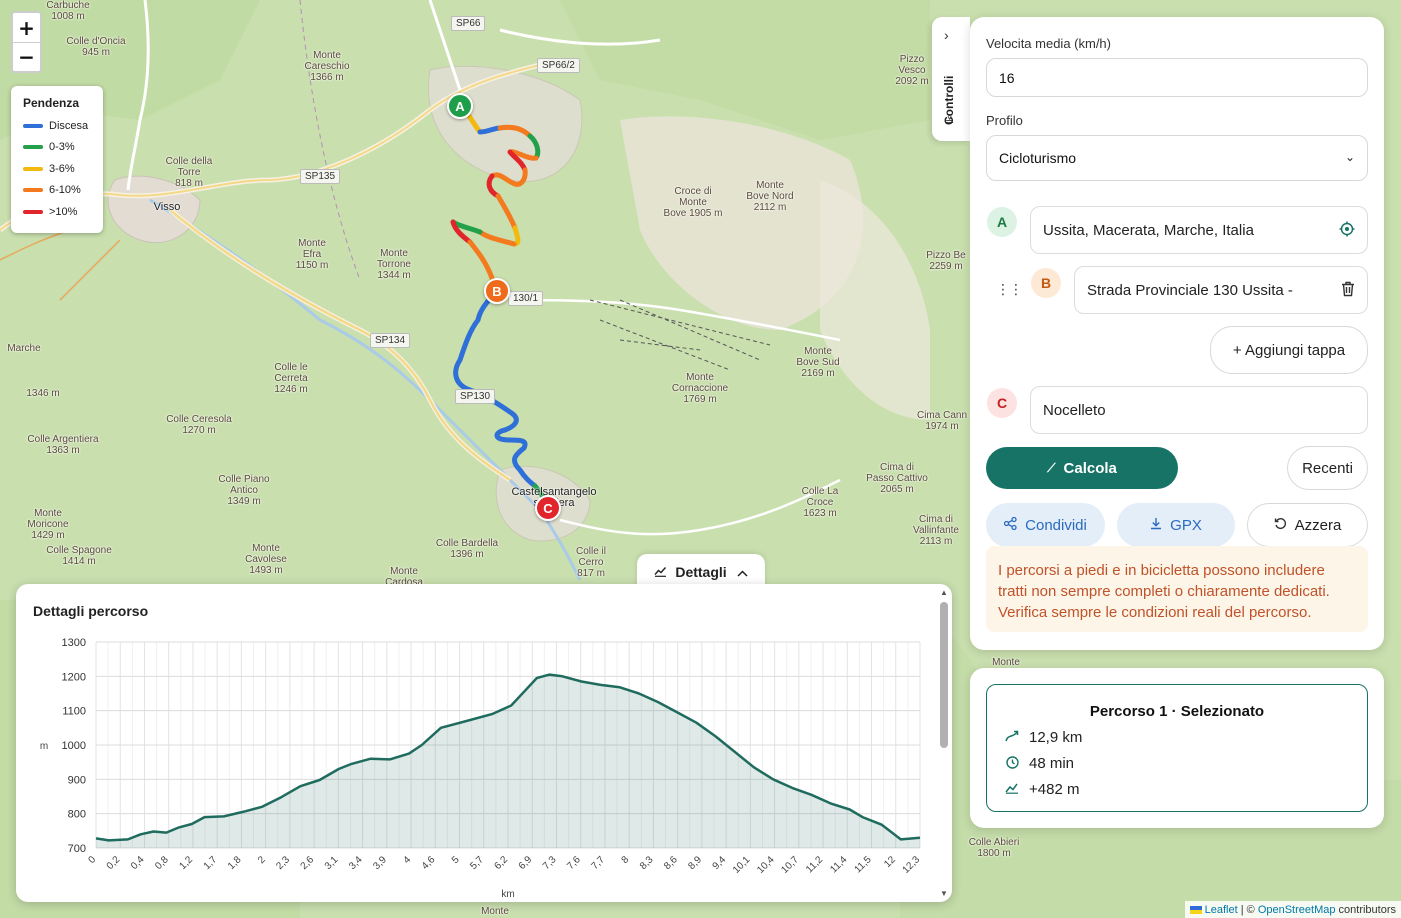 The height and width of the screenshot is (918, 1401). I want to click on waypoint-a-input: Ussita, Macerata, Marche, Italia, so click(1199, 230).